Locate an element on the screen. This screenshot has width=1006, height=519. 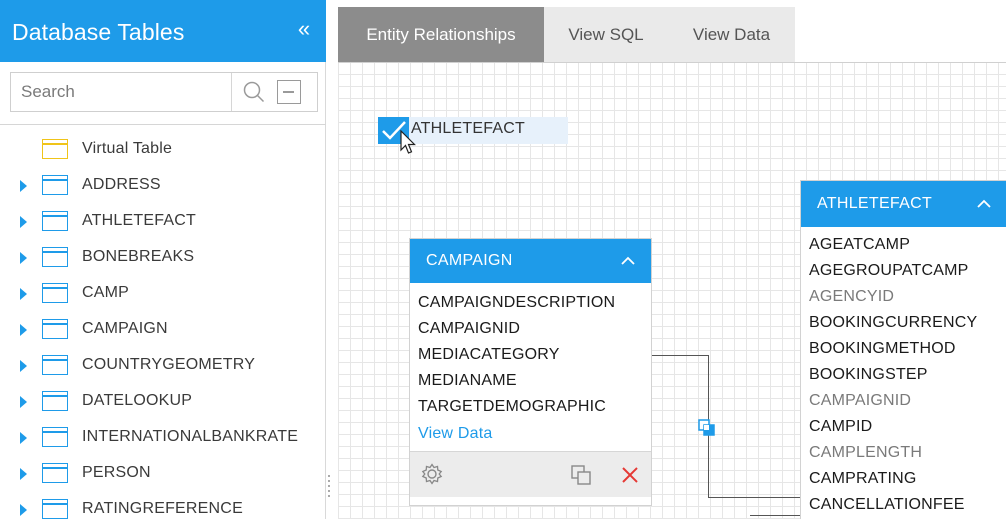
panel-resize-handle is located at coordinates (329, 490).